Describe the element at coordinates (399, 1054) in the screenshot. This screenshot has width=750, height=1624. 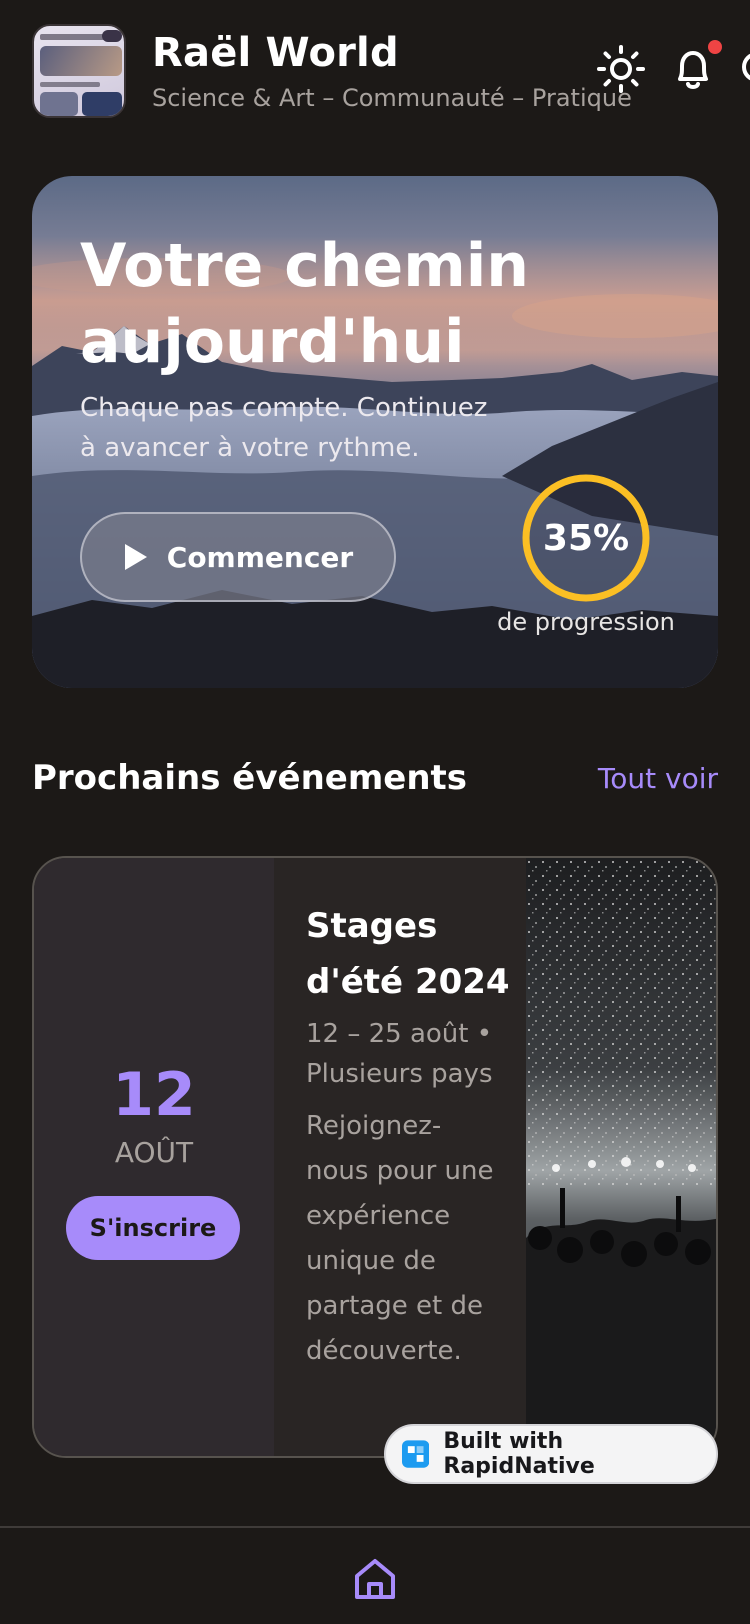
I see `event-meta: 12 – 25 août • Plusieurs pays` at that location.